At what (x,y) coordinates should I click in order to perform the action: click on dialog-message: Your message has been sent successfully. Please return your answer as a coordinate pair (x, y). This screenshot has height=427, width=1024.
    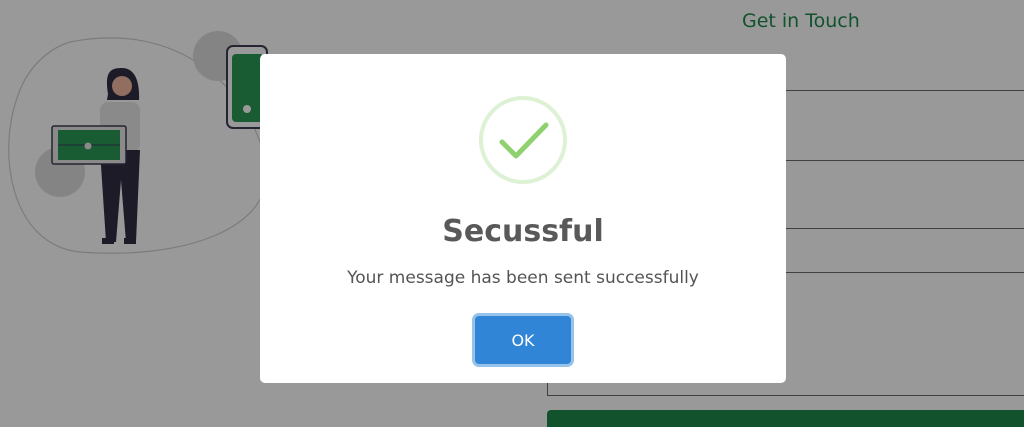
    Looking at the image, I should click on (523, 278).